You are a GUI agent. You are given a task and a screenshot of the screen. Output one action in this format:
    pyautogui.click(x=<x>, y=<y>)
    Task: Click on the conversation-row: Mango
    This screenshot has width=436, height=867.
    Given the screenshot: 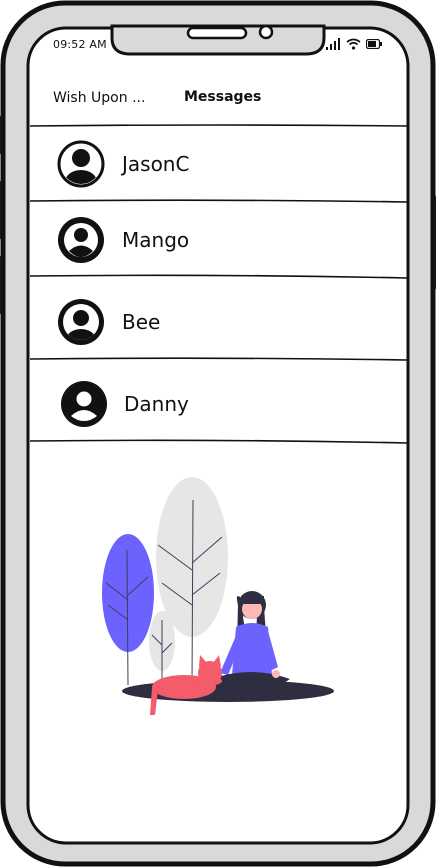 What is the action you would take?
    pyautogui.click(x=219, y=240)
    